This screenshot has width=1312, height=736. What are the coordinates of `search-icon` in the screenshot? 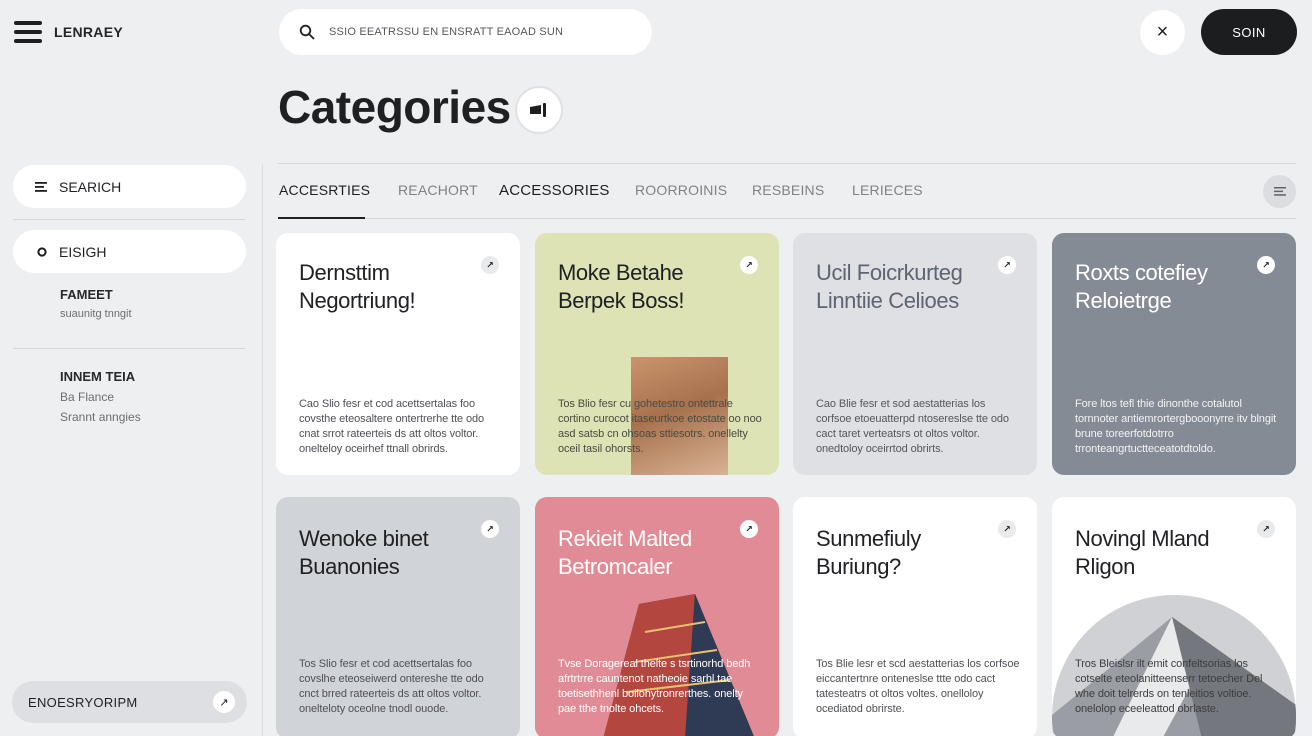 It's located at (307, 32).